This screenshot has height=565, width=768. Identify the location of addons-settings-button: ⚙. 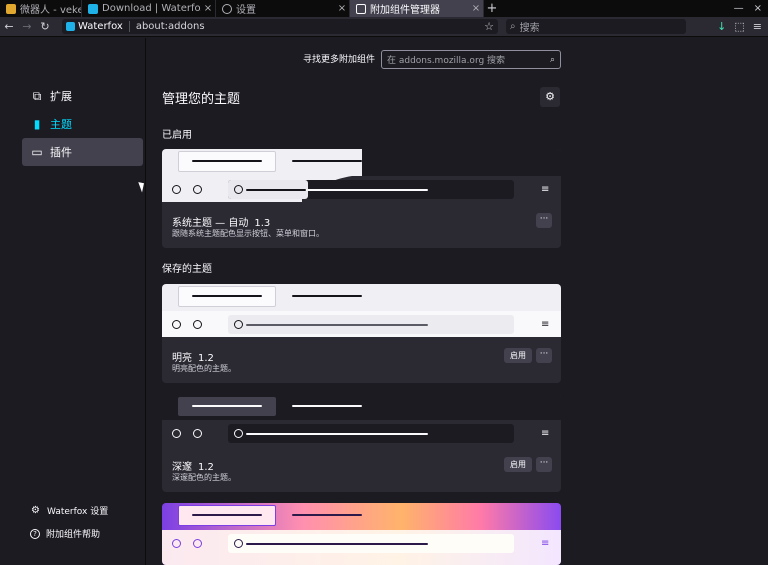
(550, 97).